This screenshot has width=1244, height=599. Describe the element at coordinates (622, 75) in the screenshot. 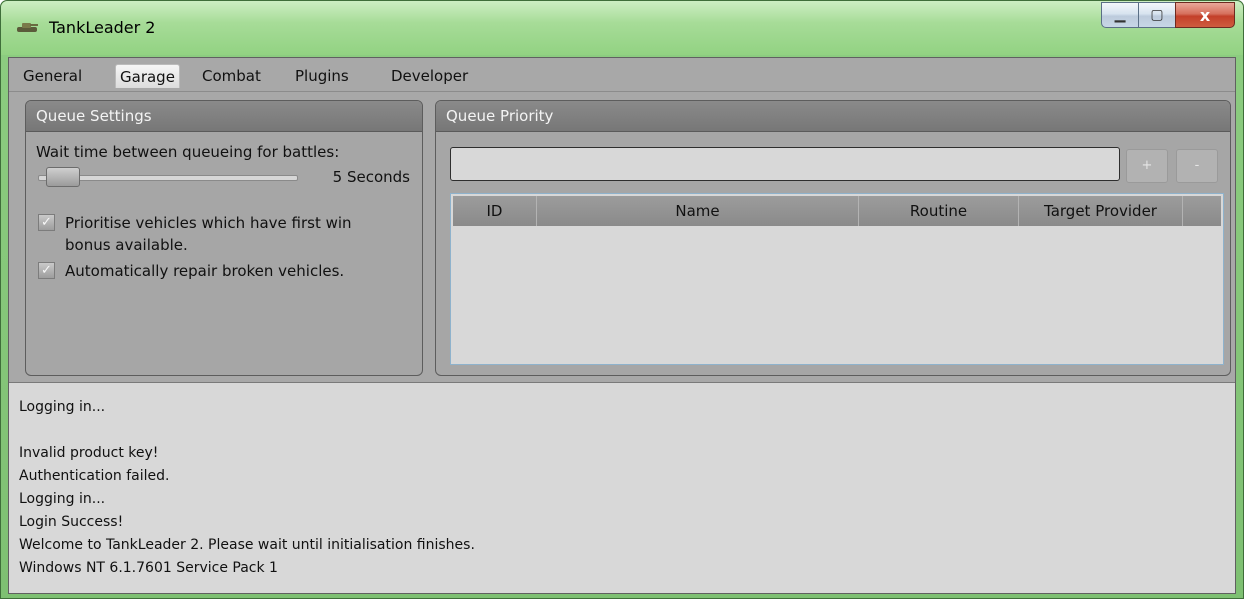

I see `tab-strip: General Garage Combat Plugins Developer` at that location.